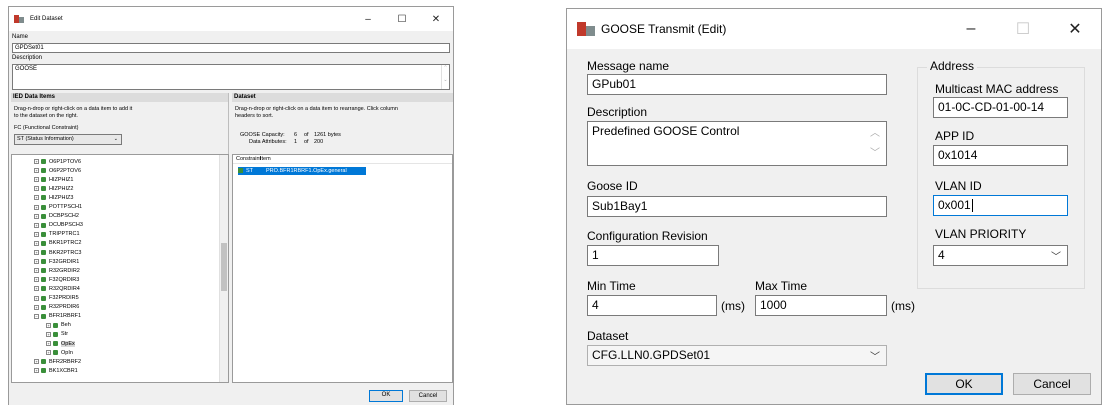 Image resolution: width=1102 pixels, height=405 pixels. I want to click on title-bar: GOOSE Transmit (Edit) – ☐ ✕, so click(834, 29).